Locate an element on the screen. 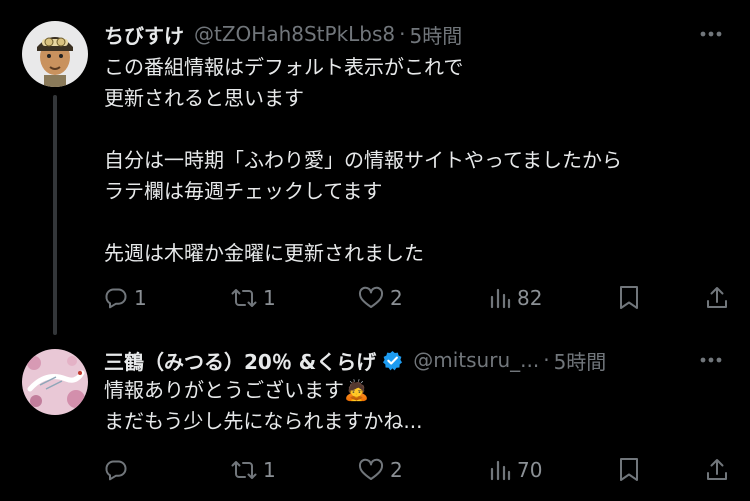 The width and height of the screenshot is (750, 501). tweet-header: ちびすけ @tZOHah8StPkLbs8 · 5時間 is located at coordinates (416, 34).